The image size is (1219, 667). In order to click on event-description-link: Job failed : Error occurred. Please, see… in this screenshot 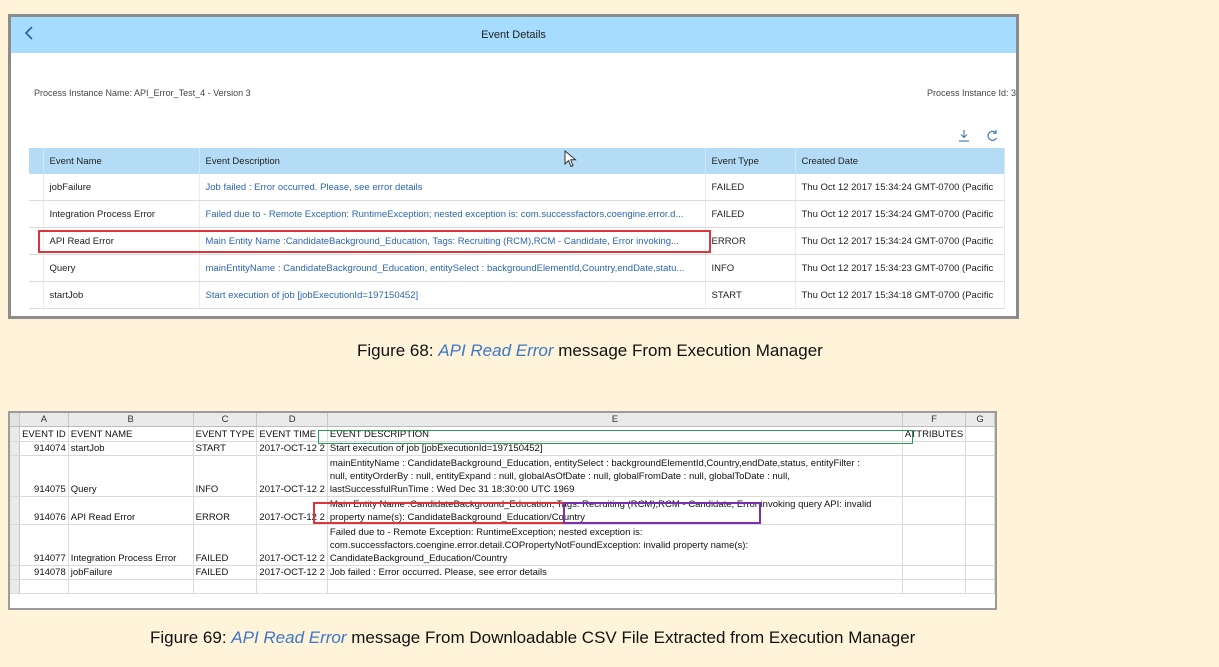, I will do `click(452, 187)`.